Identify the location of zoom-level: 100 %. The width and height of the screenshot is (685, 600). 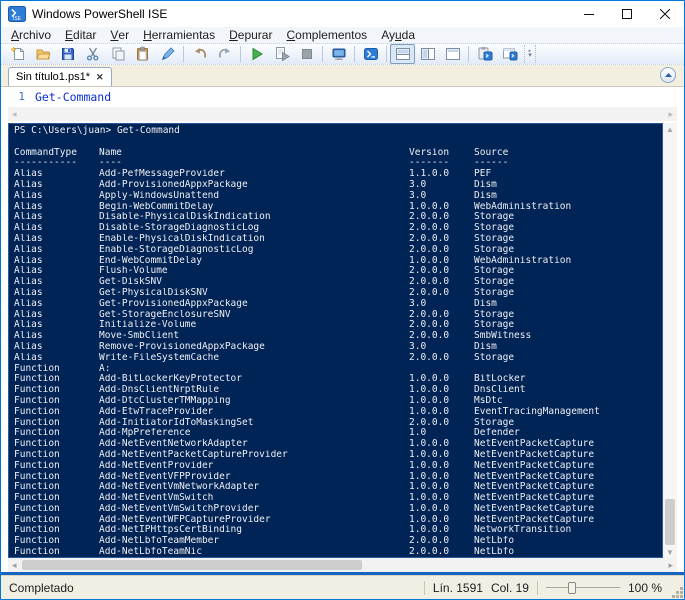
(644, 587).